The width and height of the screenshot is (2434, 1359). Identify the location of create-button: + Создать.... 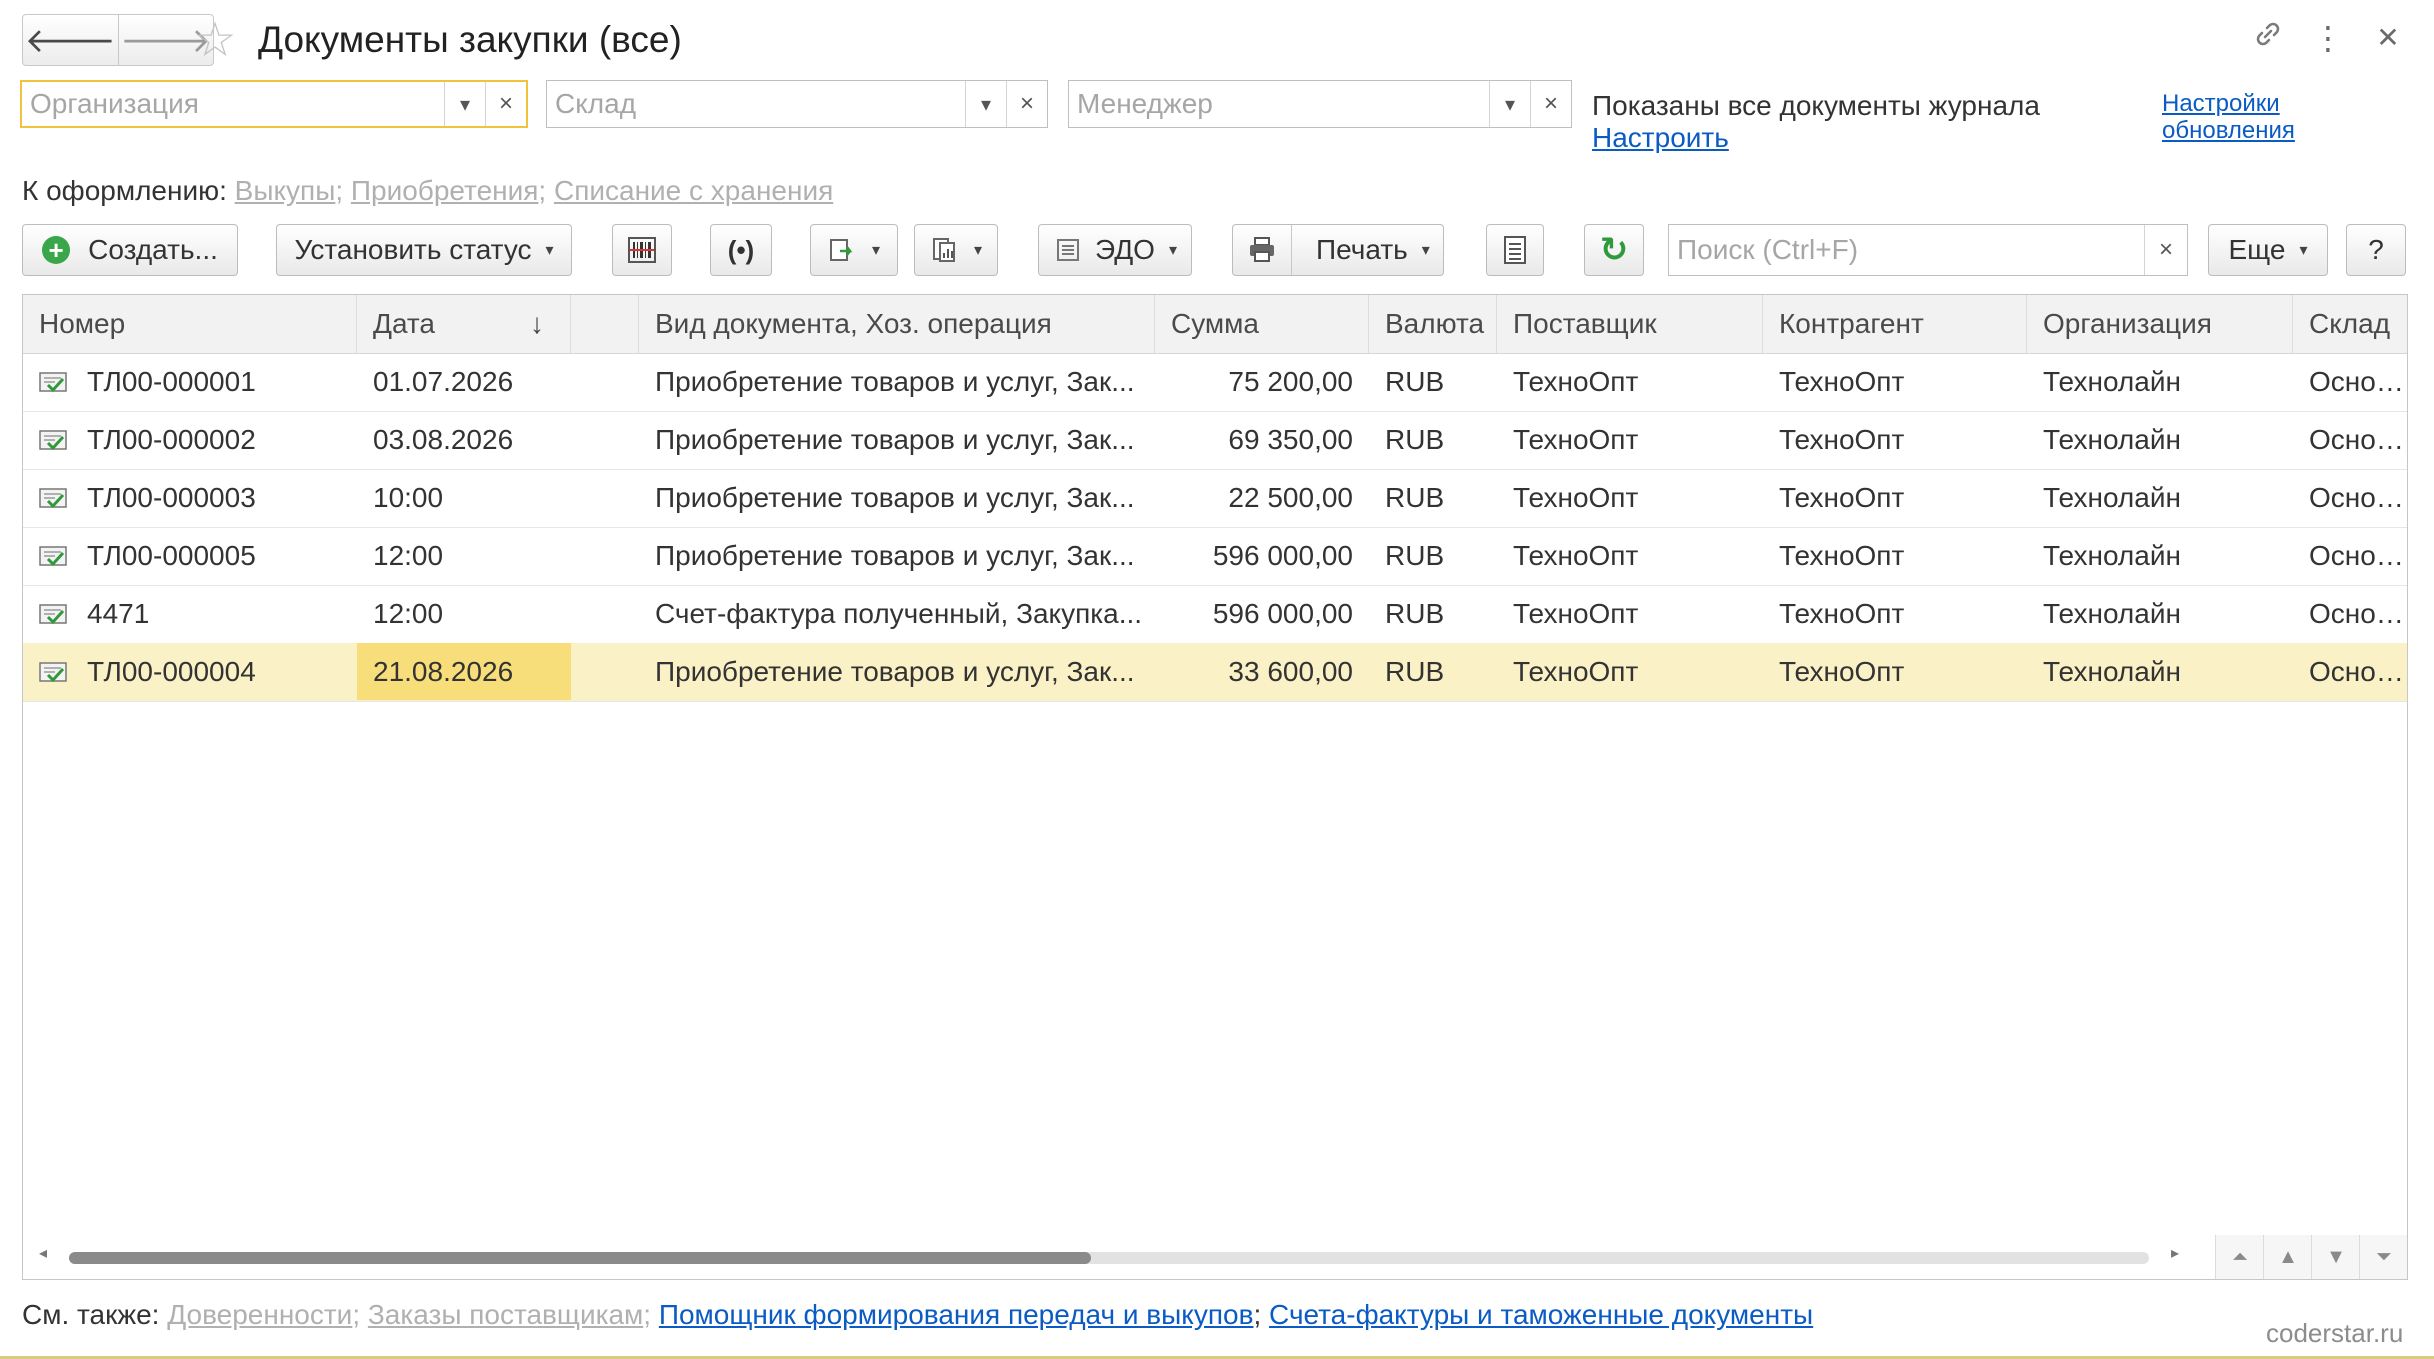
(130, 250).